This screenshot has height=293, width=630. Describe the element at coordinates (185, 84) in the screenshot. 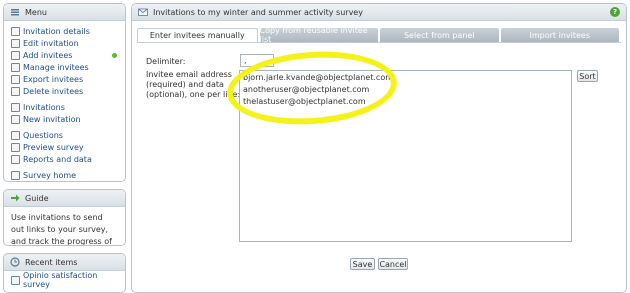

I see `emails-label-line2: (required) and data` at that location.